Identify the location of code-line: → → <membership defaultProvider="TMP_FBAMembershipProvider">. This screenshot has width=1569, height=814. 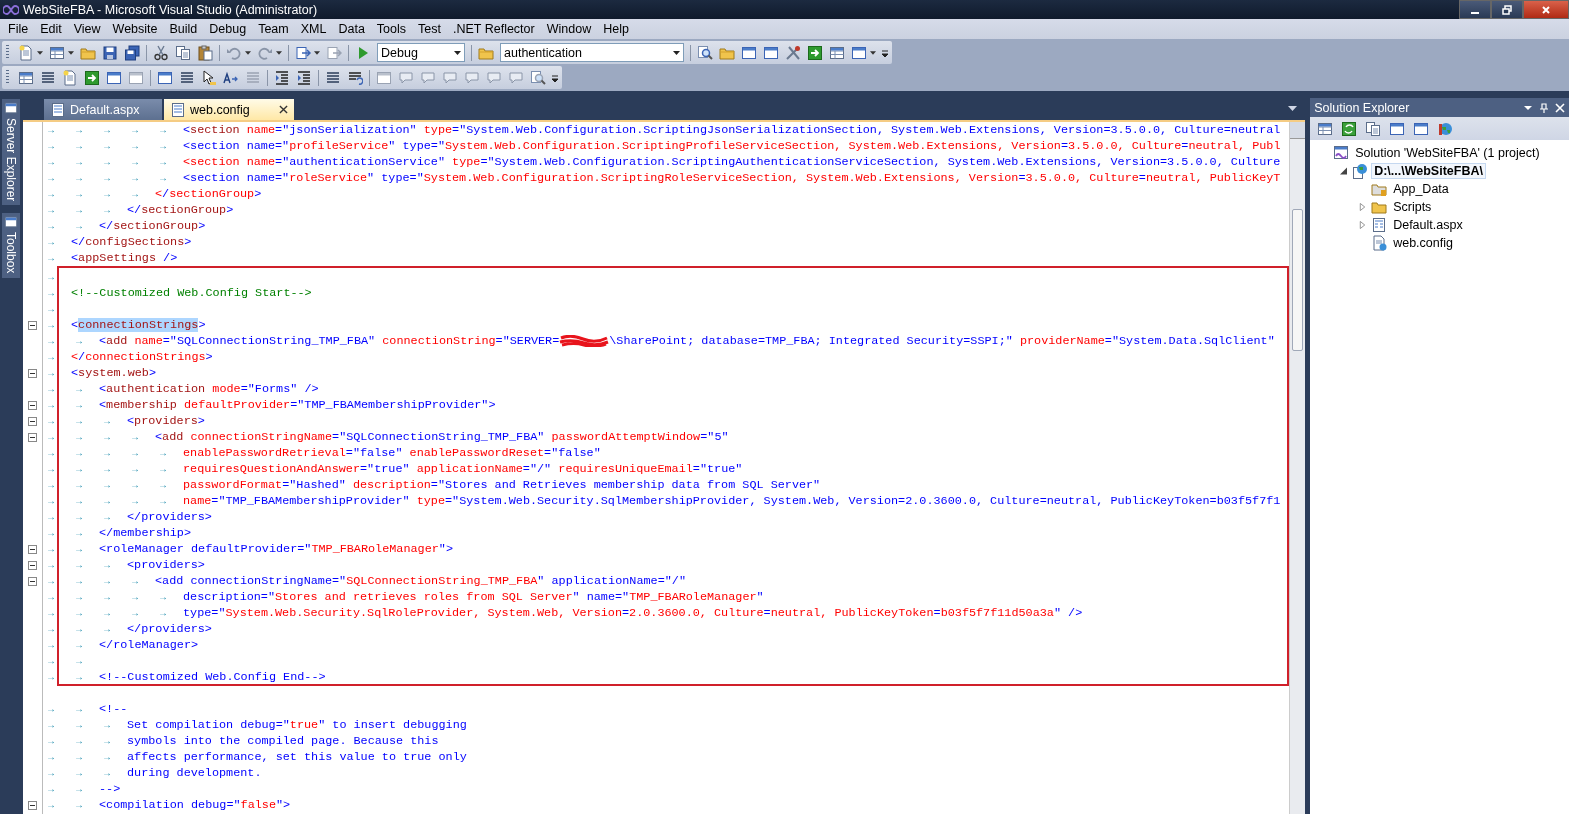
(271, 405).